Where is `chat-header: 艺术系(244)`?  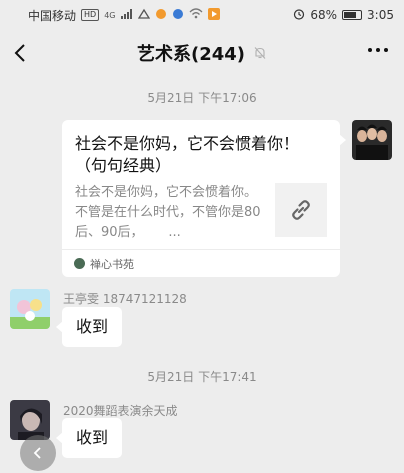
chat-header: 艺术系(244) is located at coordinates (202, 53).